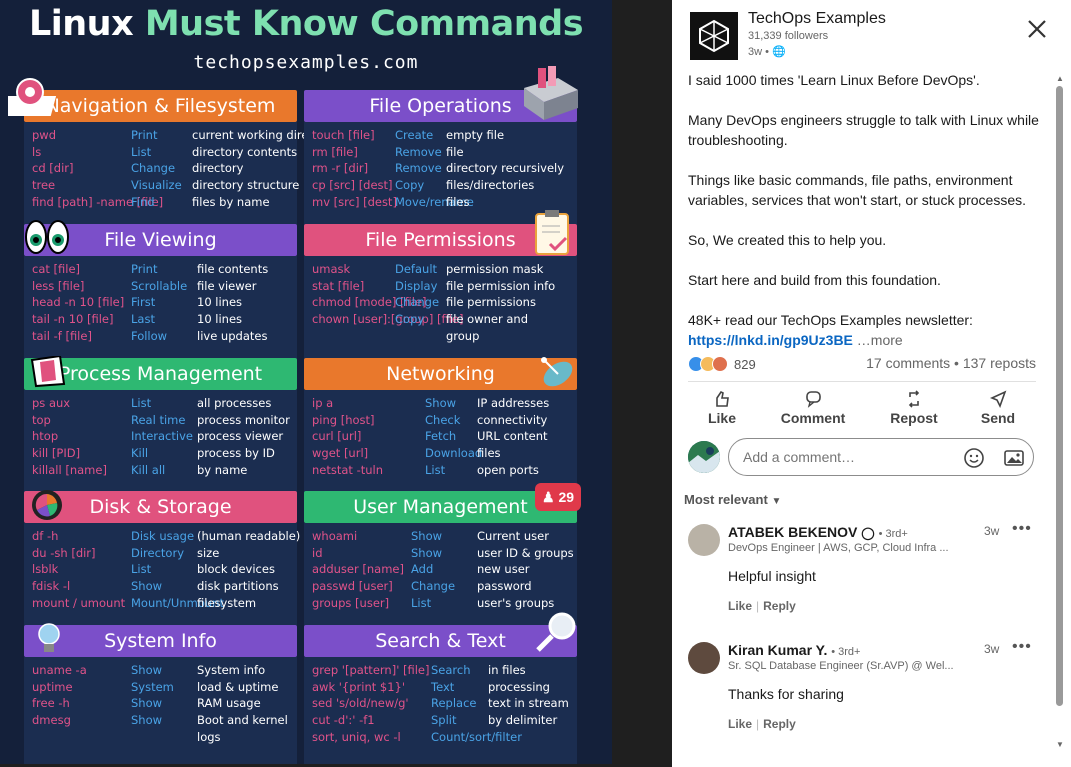 The width and height of the screenshot is (1071, 767). Describe the element at coordinates (141, 403) in the screenshot. I see `command-action: List` at that location.